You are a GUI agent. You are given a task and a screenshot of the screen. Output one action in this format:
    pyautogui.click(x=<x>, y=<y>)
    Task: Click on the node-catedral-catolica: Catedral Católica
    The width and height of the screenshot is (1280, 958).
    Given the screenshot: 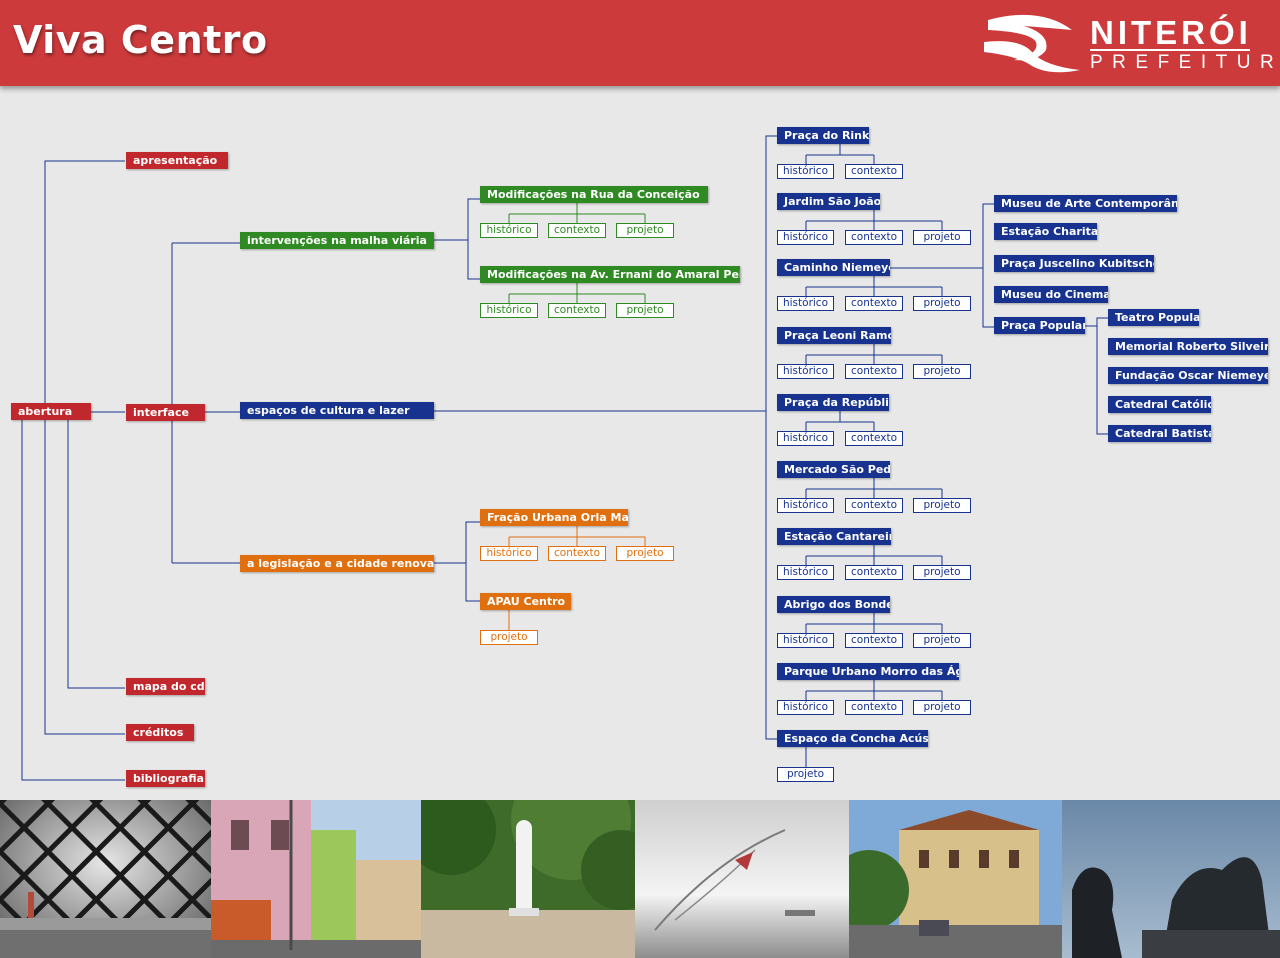 What is the action you would take?
    pyautogui.click(x=1159, y=404)
    